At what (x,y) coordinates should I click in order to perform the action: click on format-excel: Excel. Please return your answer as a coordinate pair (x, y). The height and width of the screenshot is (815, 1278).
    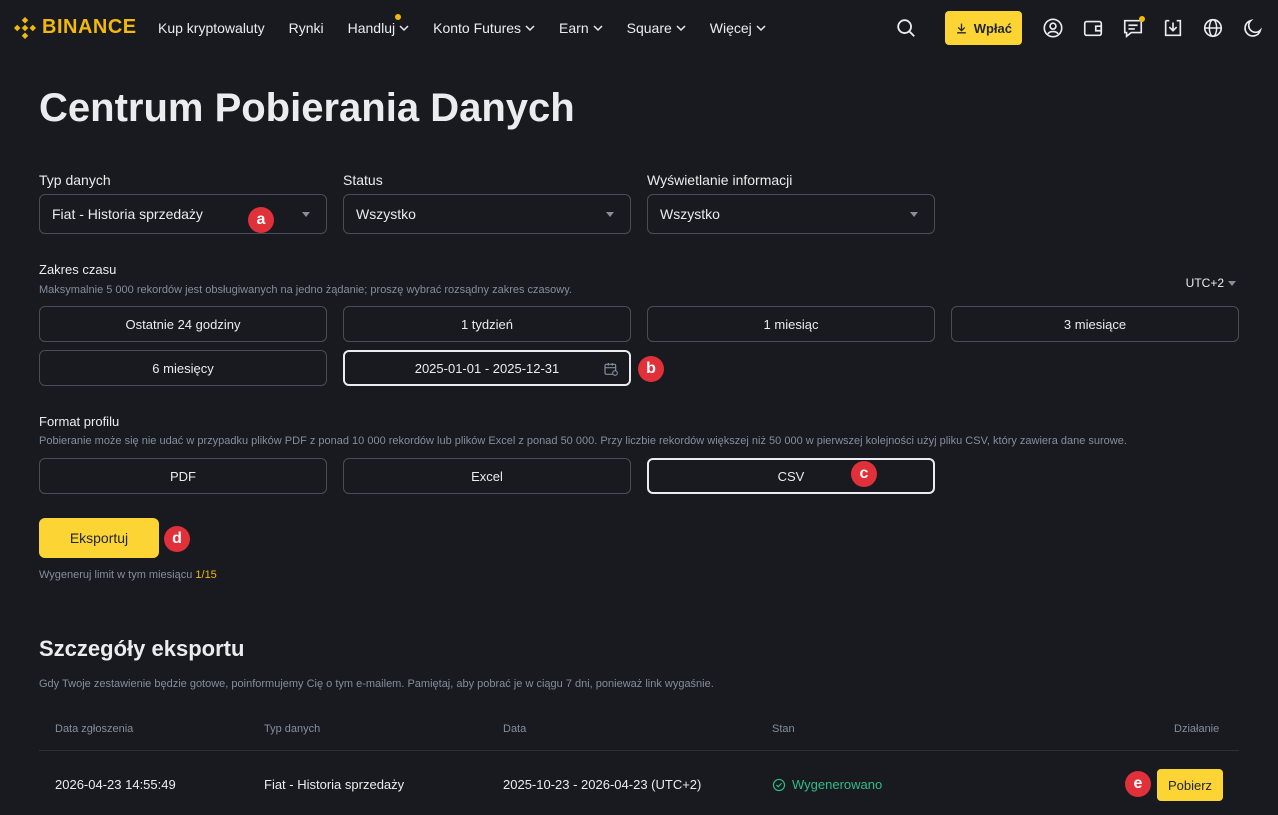
    Looking at the image, I should click on (487, 476).